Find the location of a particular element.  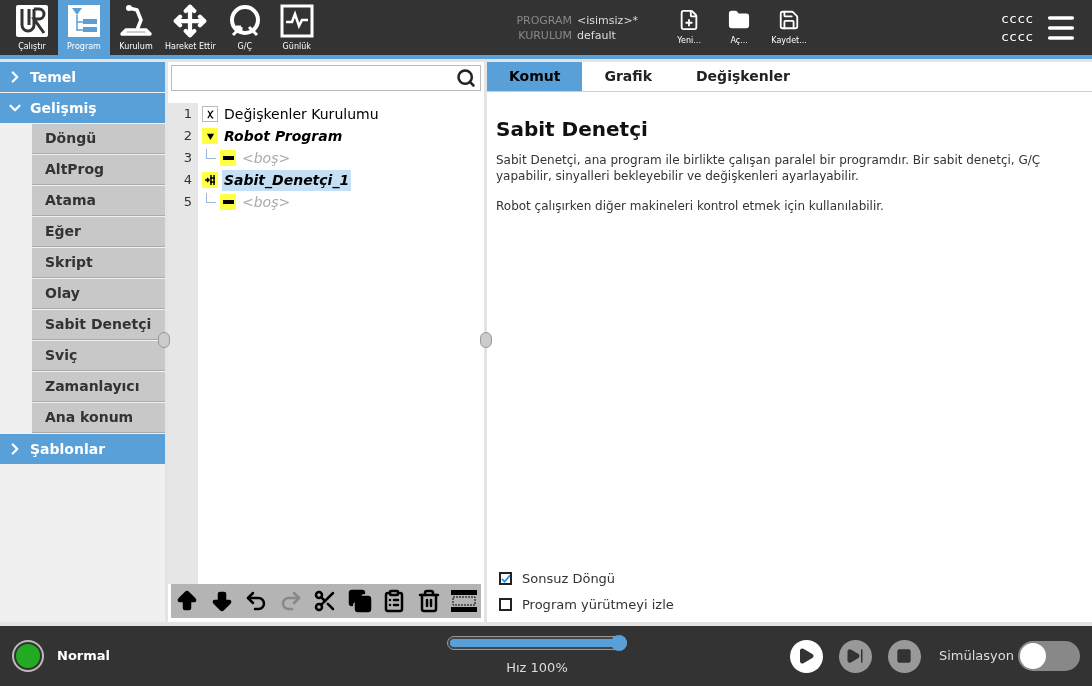

line-number: 5 is located at coordinates (183, 202).